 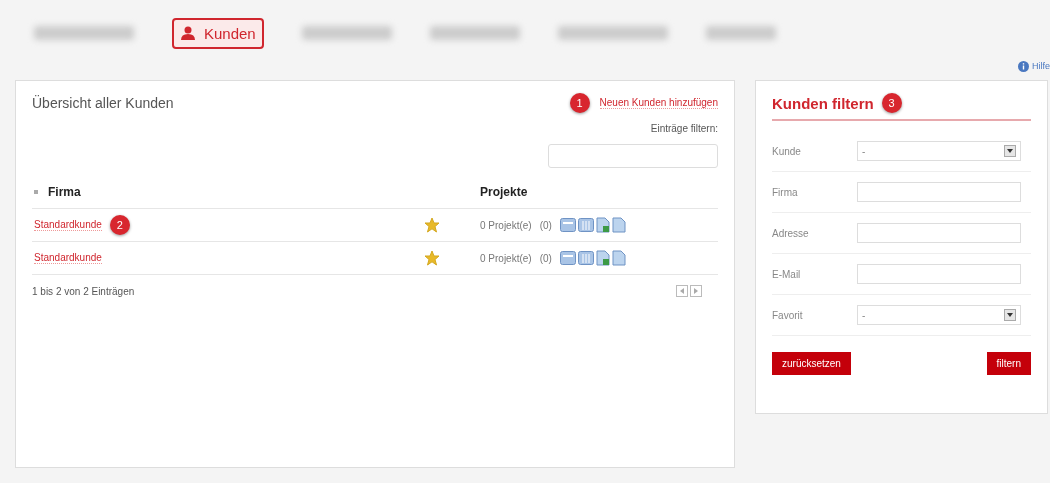 I want to click on entries-info: 1 bis 2 von 2 Einträgen, so click(x=83, y=291).